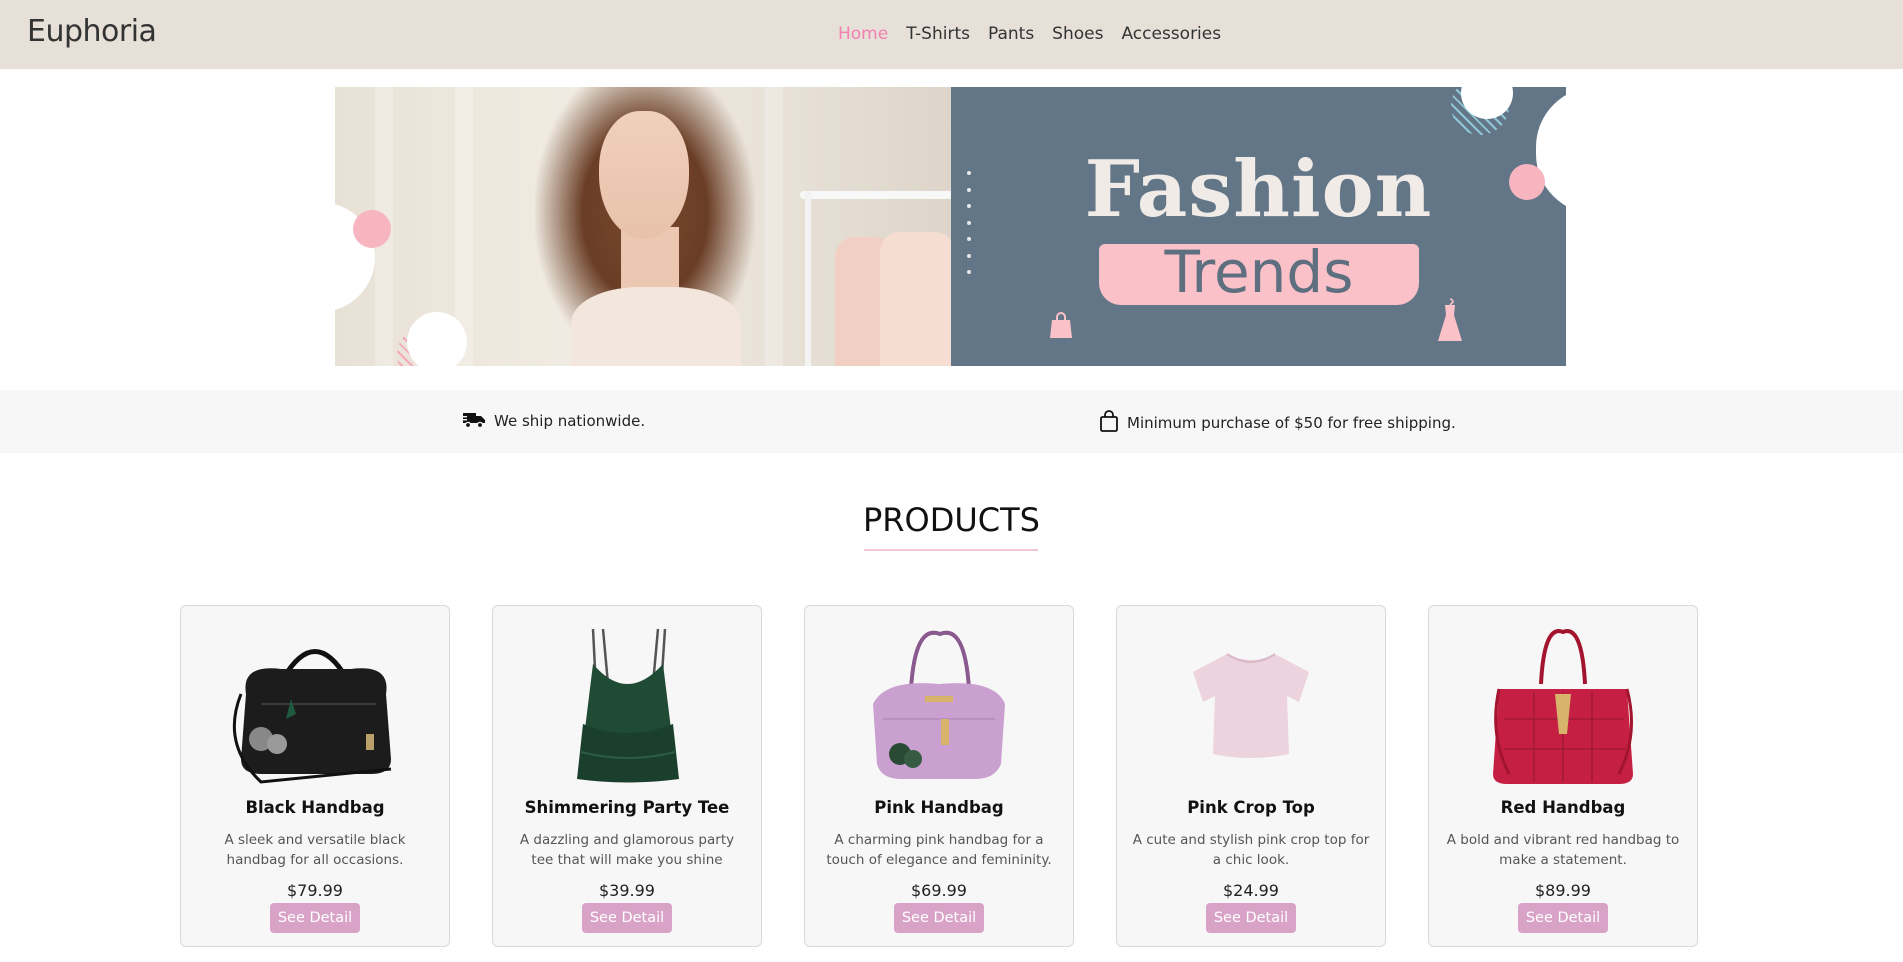 The image size is (1903, 962). Describe the element at coordinates (939, 704) in the screenshot. I see `pink-handbag-image` at that location.